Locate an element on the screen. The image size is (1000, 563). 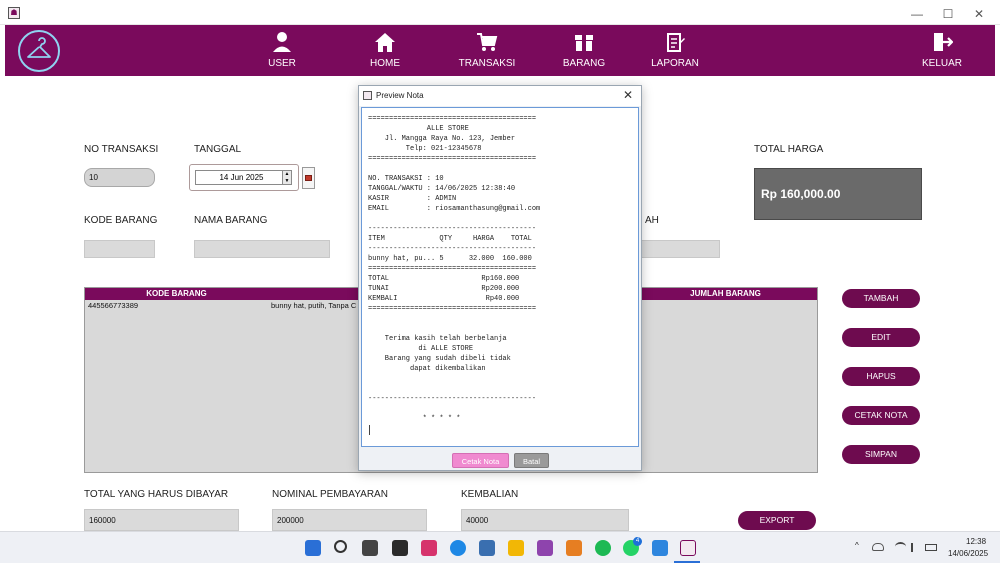
report-icon is located at coordinates (676, 42).